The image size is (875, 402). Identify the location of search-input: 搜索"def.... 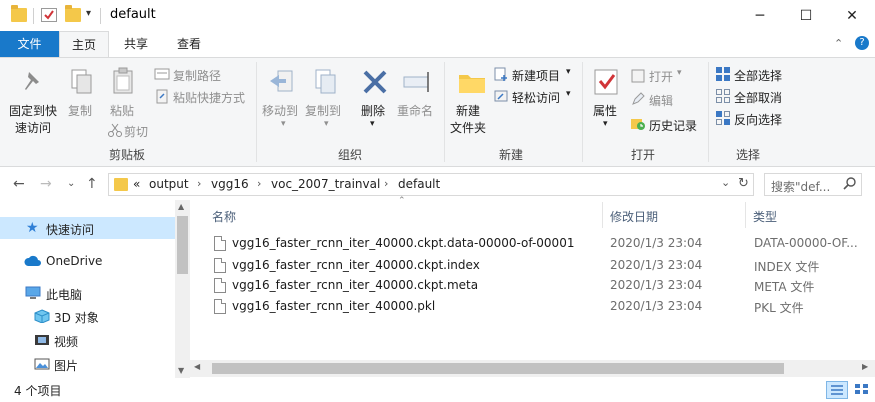
(800, 186).